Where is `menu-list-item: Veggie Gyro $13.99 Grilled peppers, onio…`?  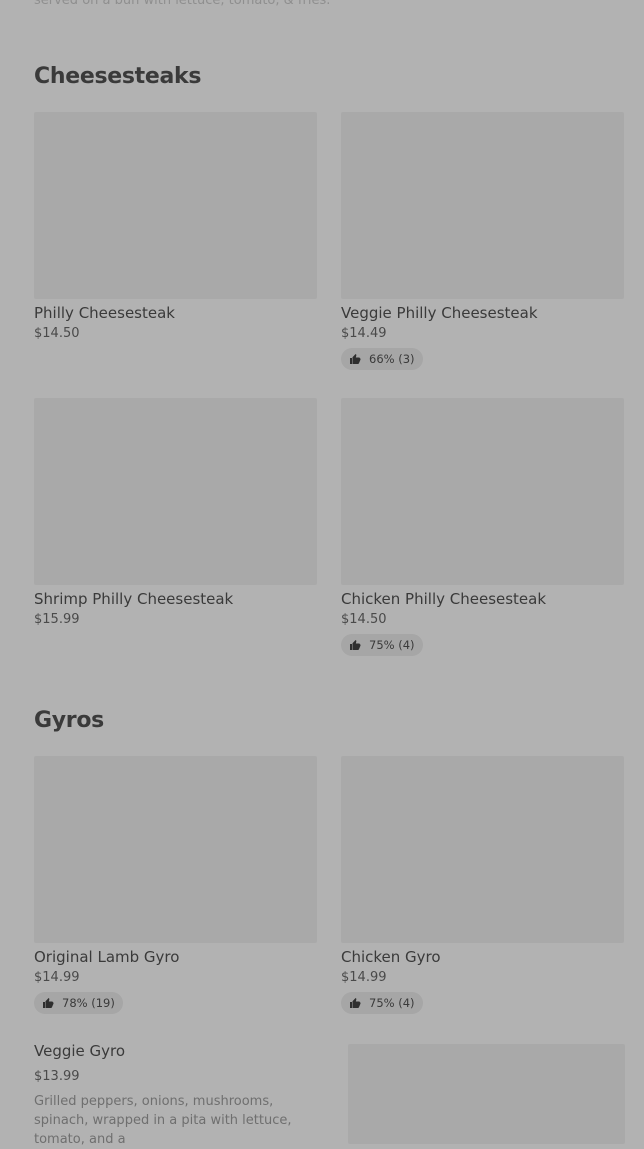 menu-list-item: Veggie Gyro $13.99 Grilled peppers, onio… is located at coordinates (184, 1095).